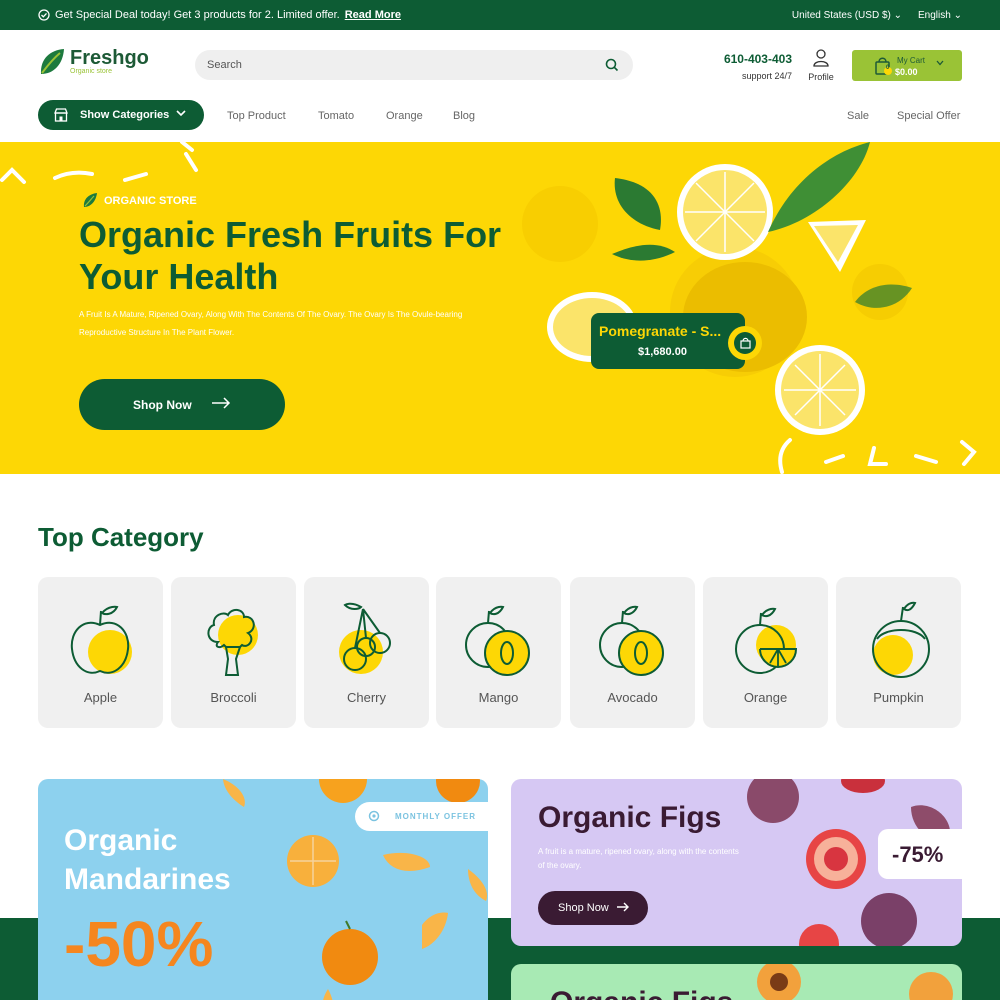 The image size is (1000, 1000). I want to click on logo: Freshgo Organic store, so click(93, 62).